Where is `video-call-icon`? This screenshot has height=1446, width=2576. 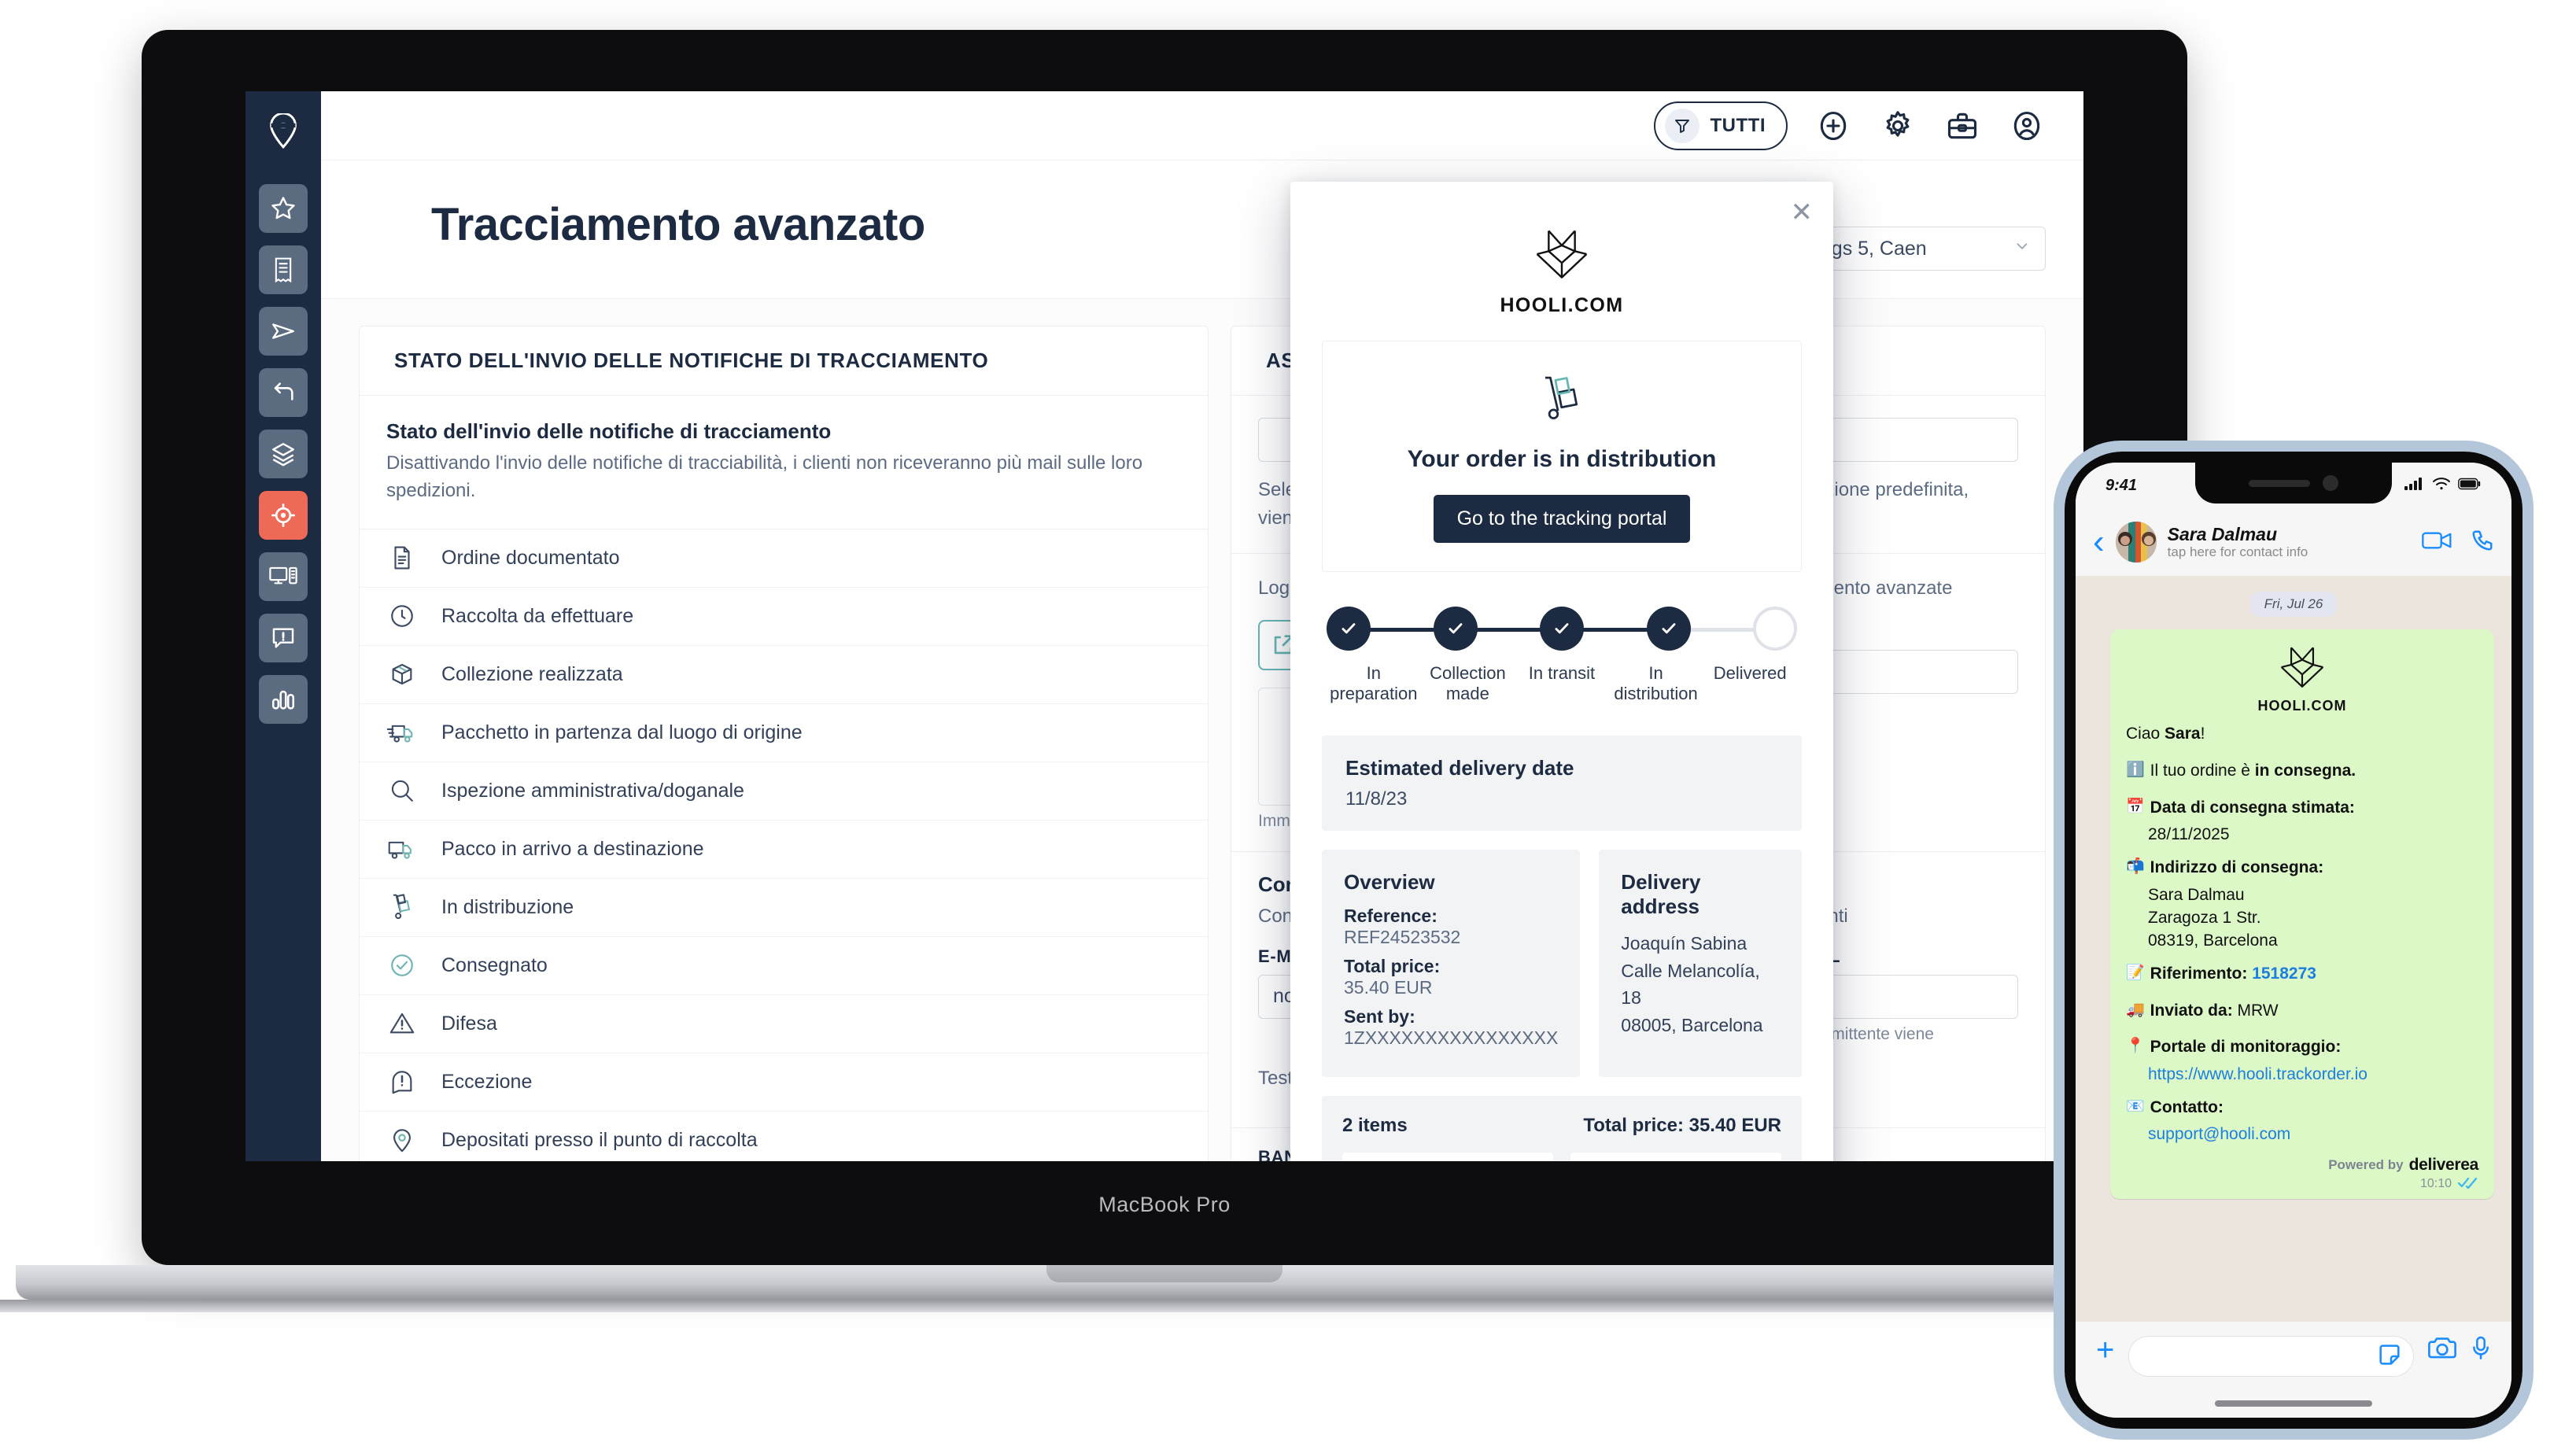
video-call-icon is located at coordinates (2437, 542).